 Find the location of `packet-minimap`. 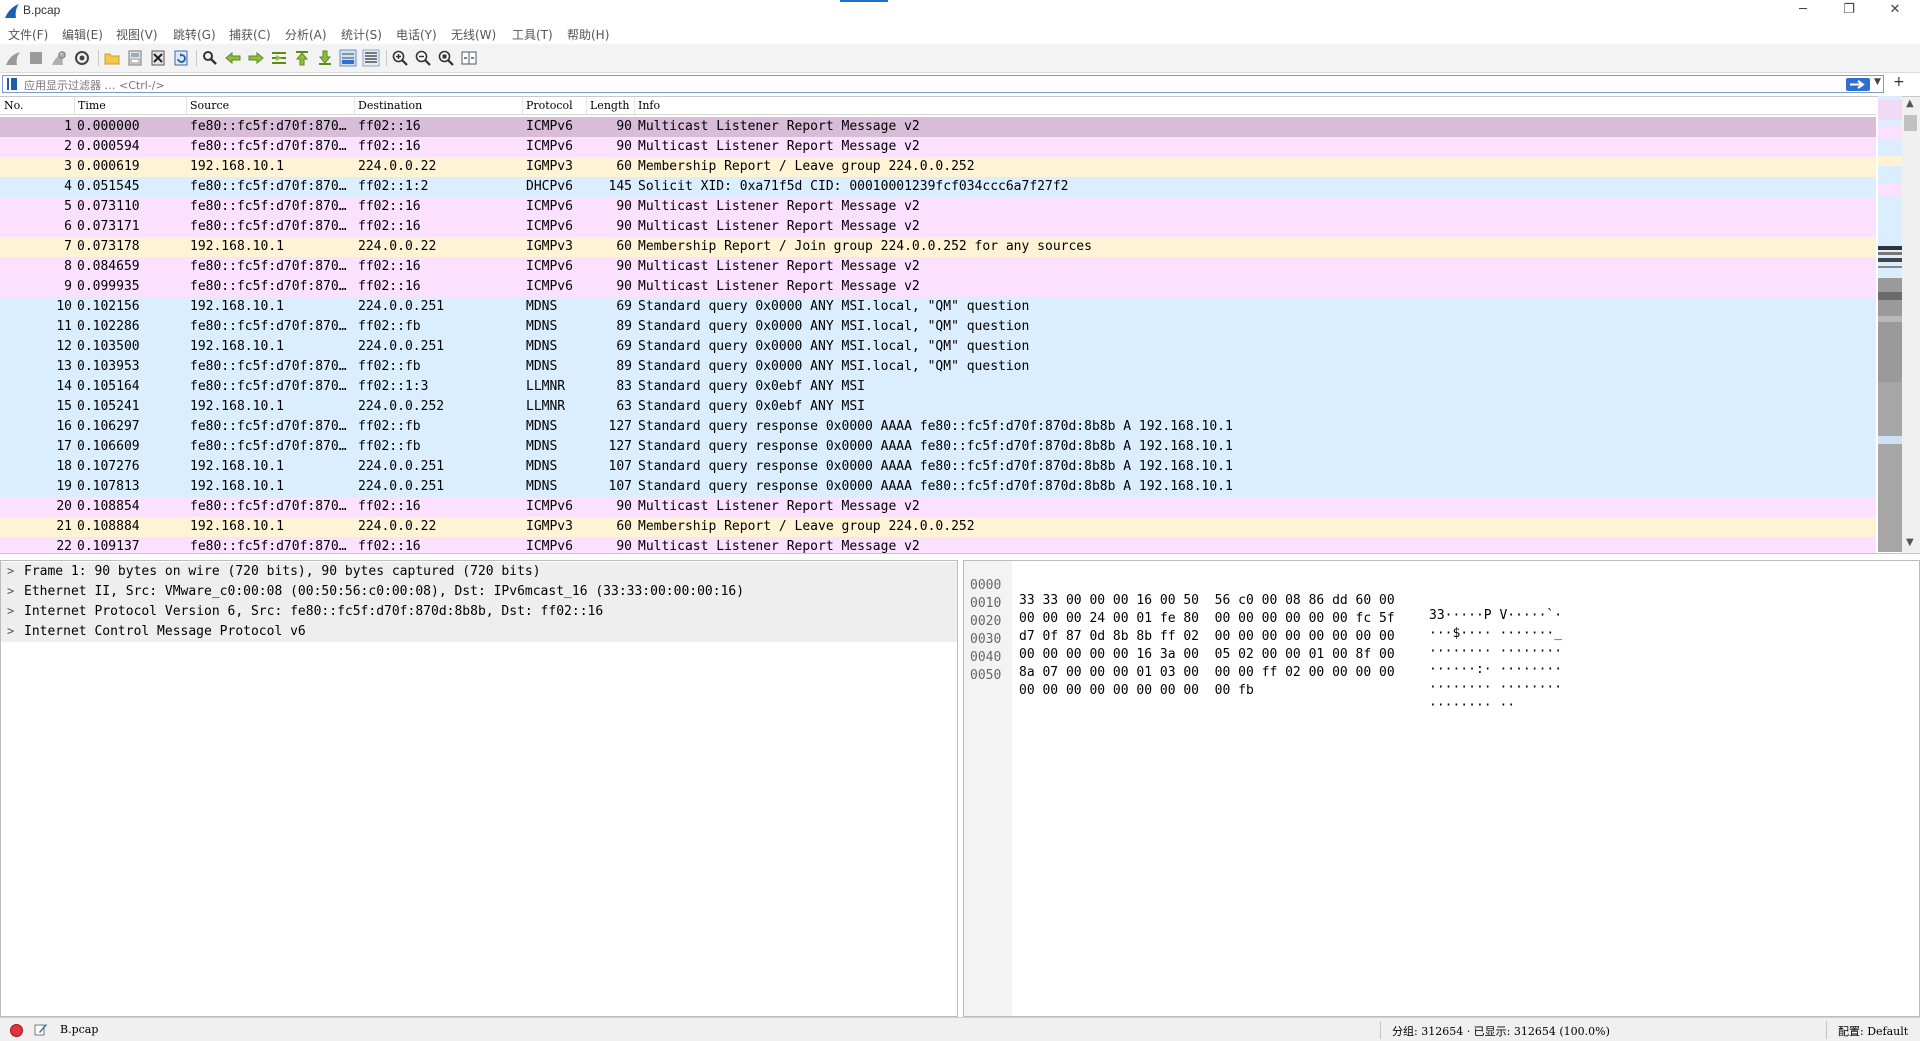

packet-minimap is located at coordinates (1890, 324).